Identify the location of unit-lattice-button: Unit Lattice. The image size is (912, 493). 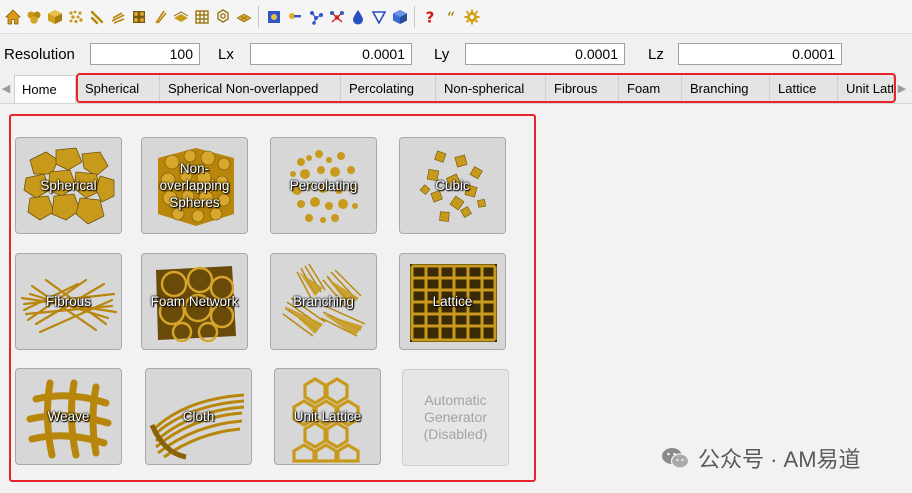
(327, 416).